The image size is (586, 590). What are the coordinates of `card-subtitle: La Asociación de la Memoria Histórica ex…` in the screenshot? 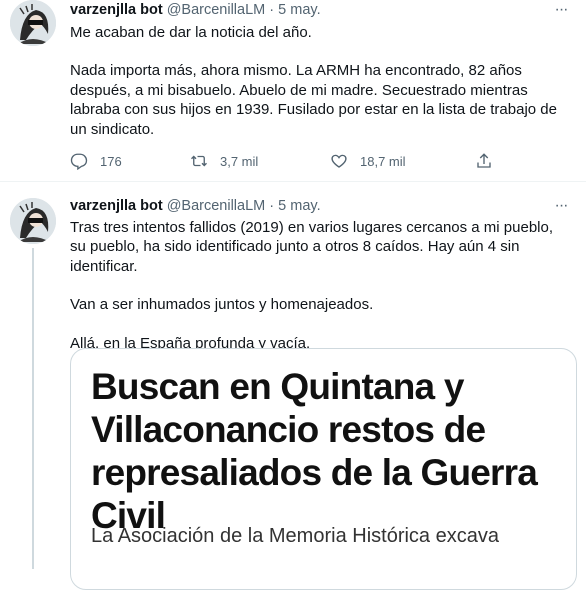 It's located at (295, 536).